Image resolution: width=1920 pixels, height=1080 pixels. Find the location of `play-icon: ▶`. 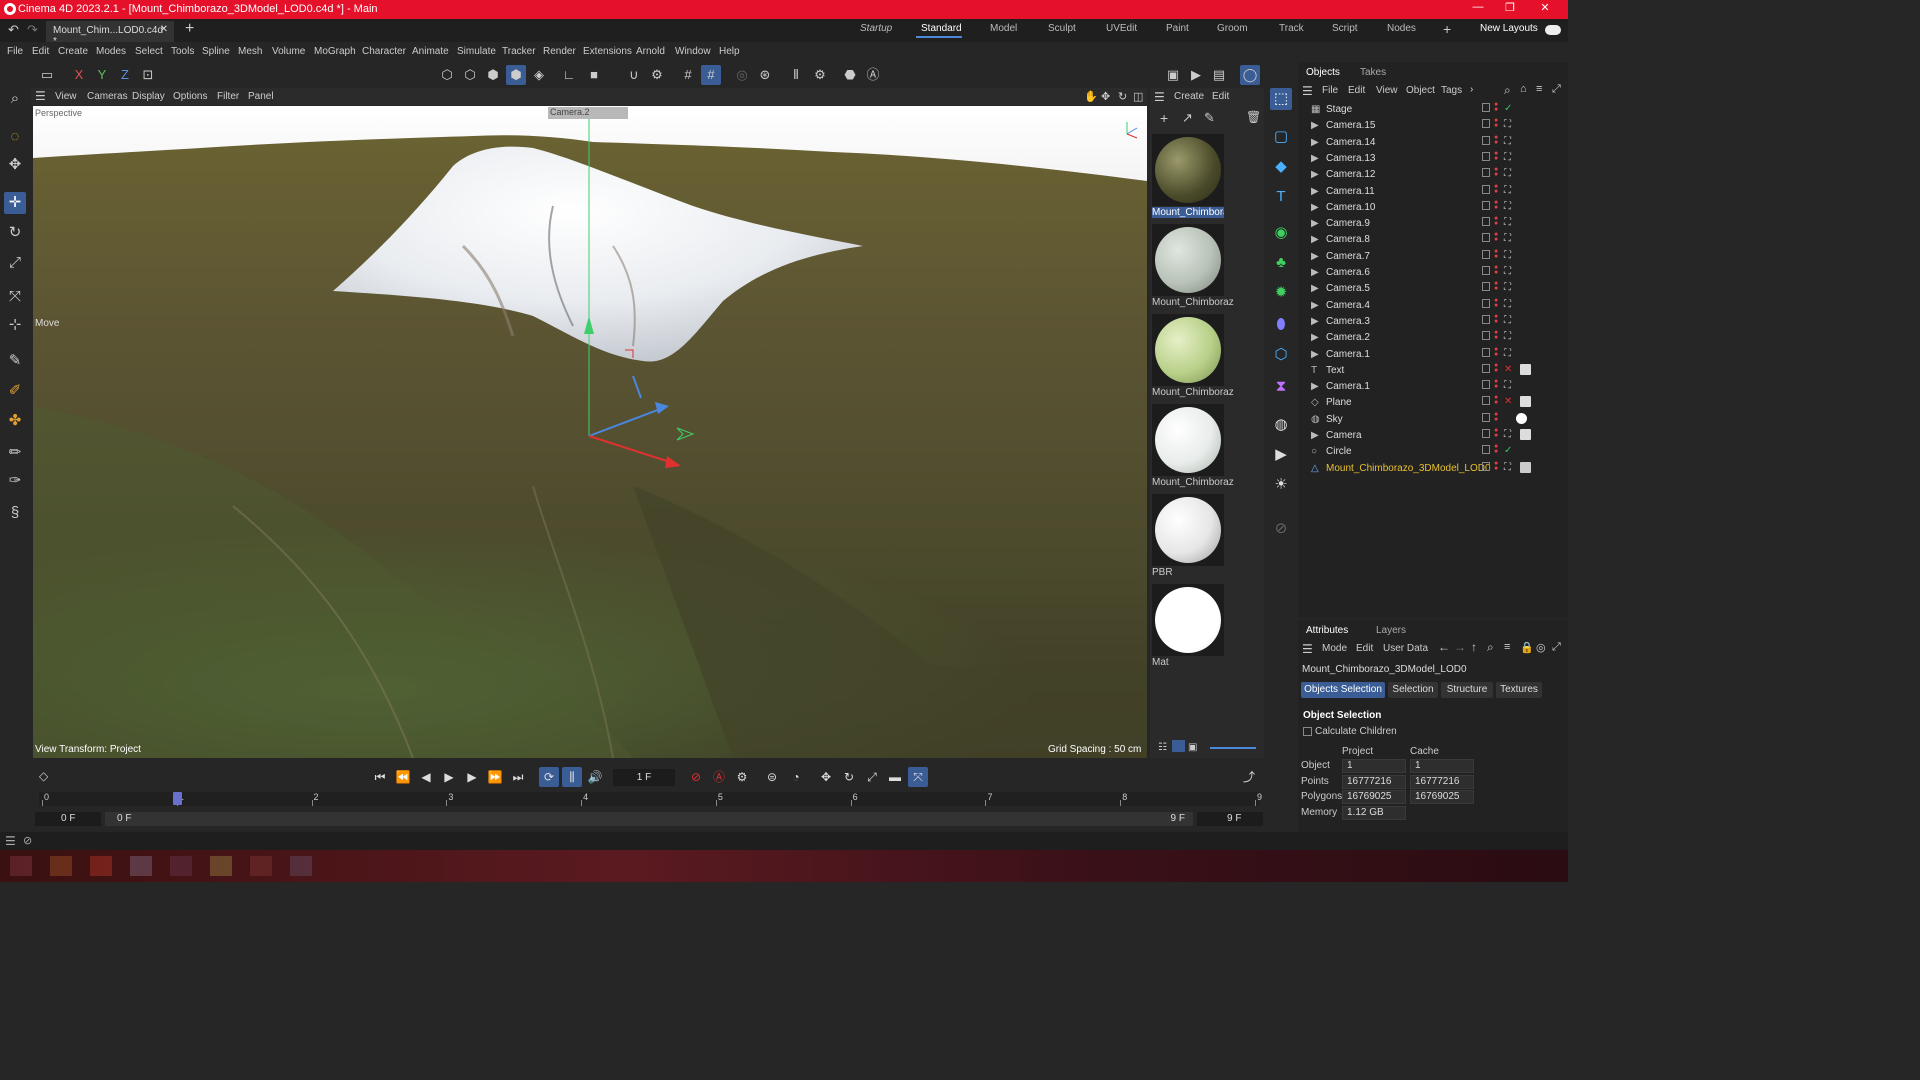

play-icon: ▶ is located at coordinates (449, 777).